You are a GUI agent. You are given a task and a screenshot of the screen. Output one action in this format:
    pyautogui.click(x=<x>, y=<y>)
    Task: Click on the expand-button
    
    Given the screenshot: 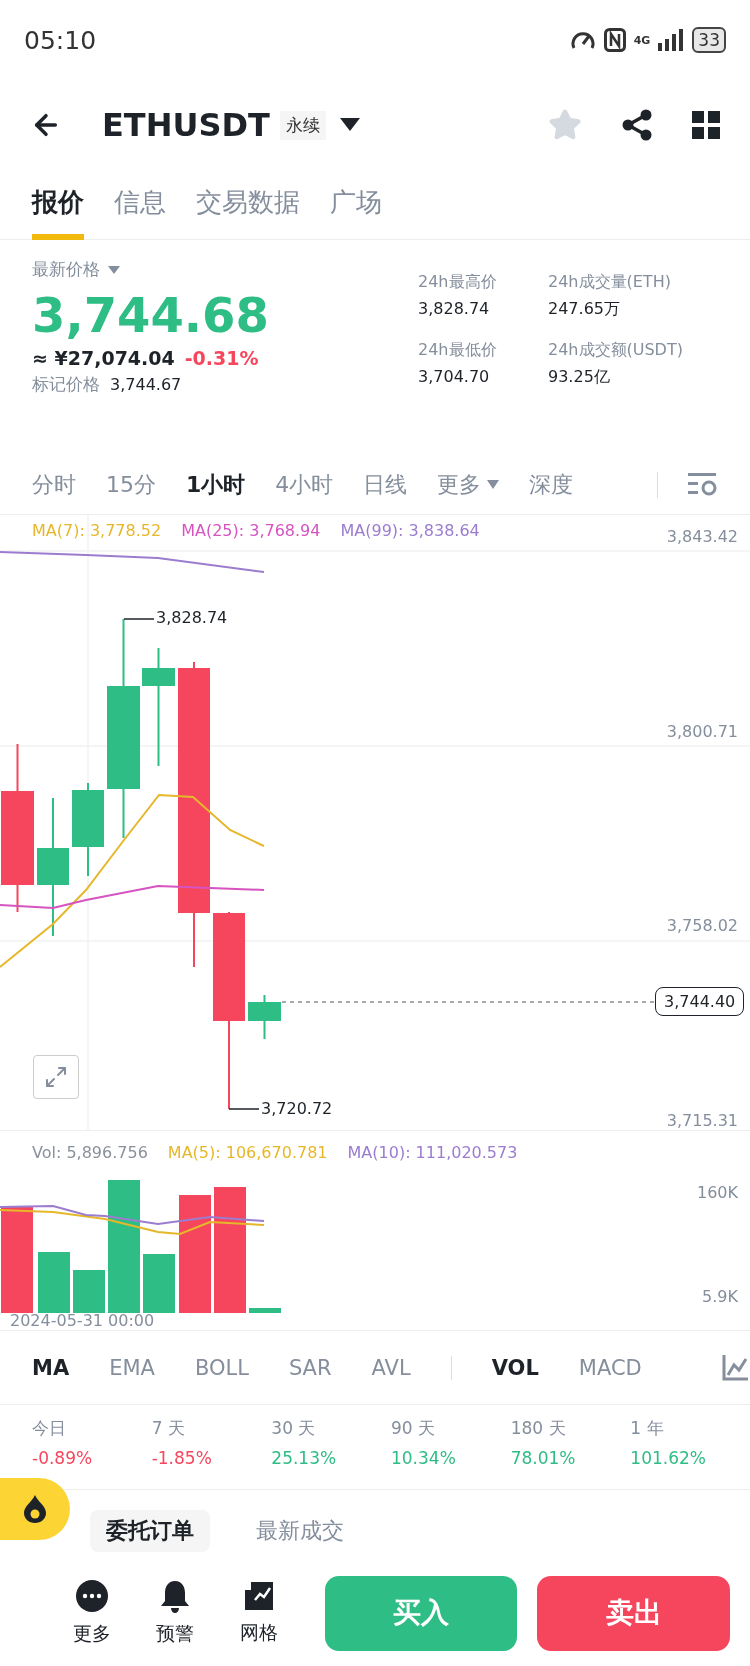 What is the action you would take?
    pyautogui.click(x=56, y=1077)
    